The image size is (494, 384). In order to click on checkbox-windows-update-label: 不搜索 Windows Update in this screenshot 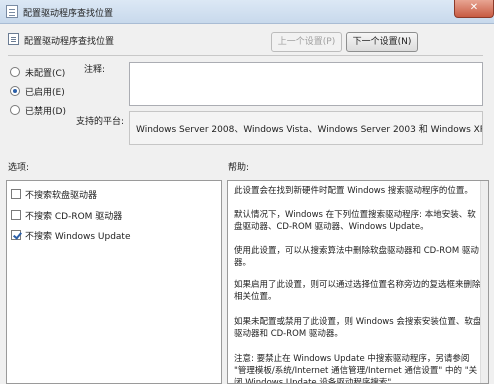, I will do `click(78, 236)`.